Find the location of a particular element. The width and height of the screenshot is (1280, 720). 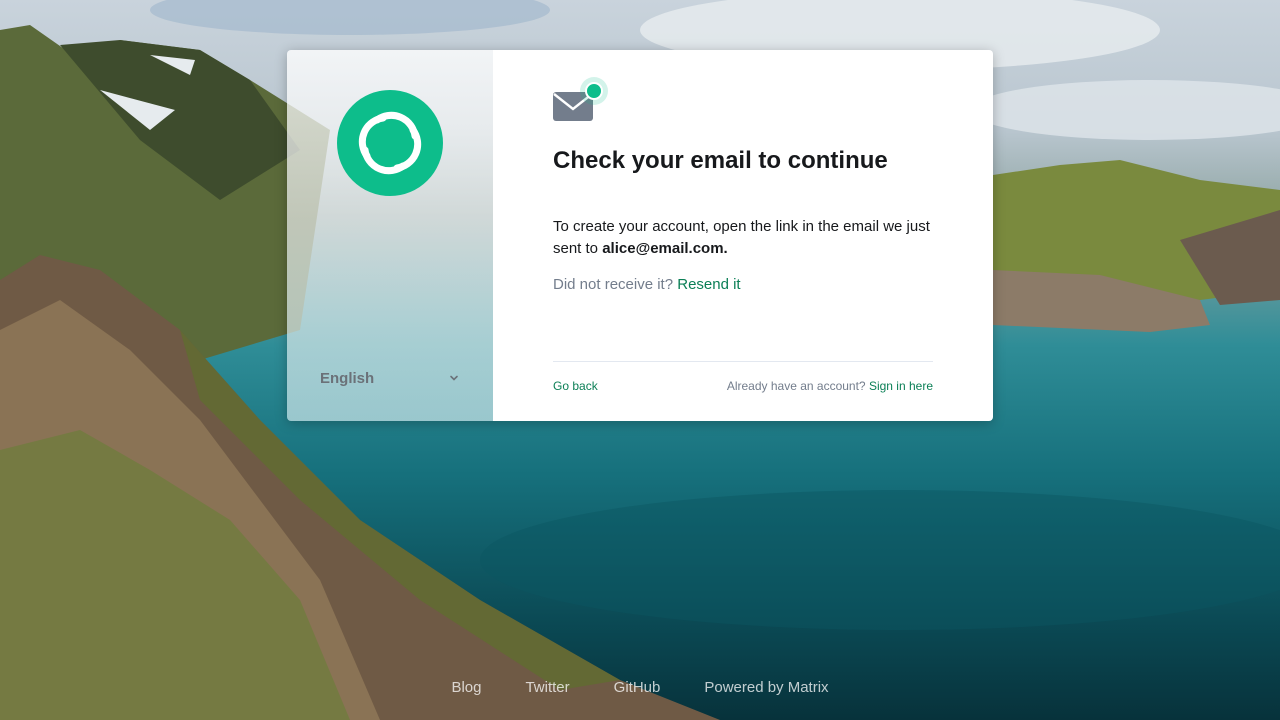

footer-link-github: GitHub is located at coordinates (637, 687).